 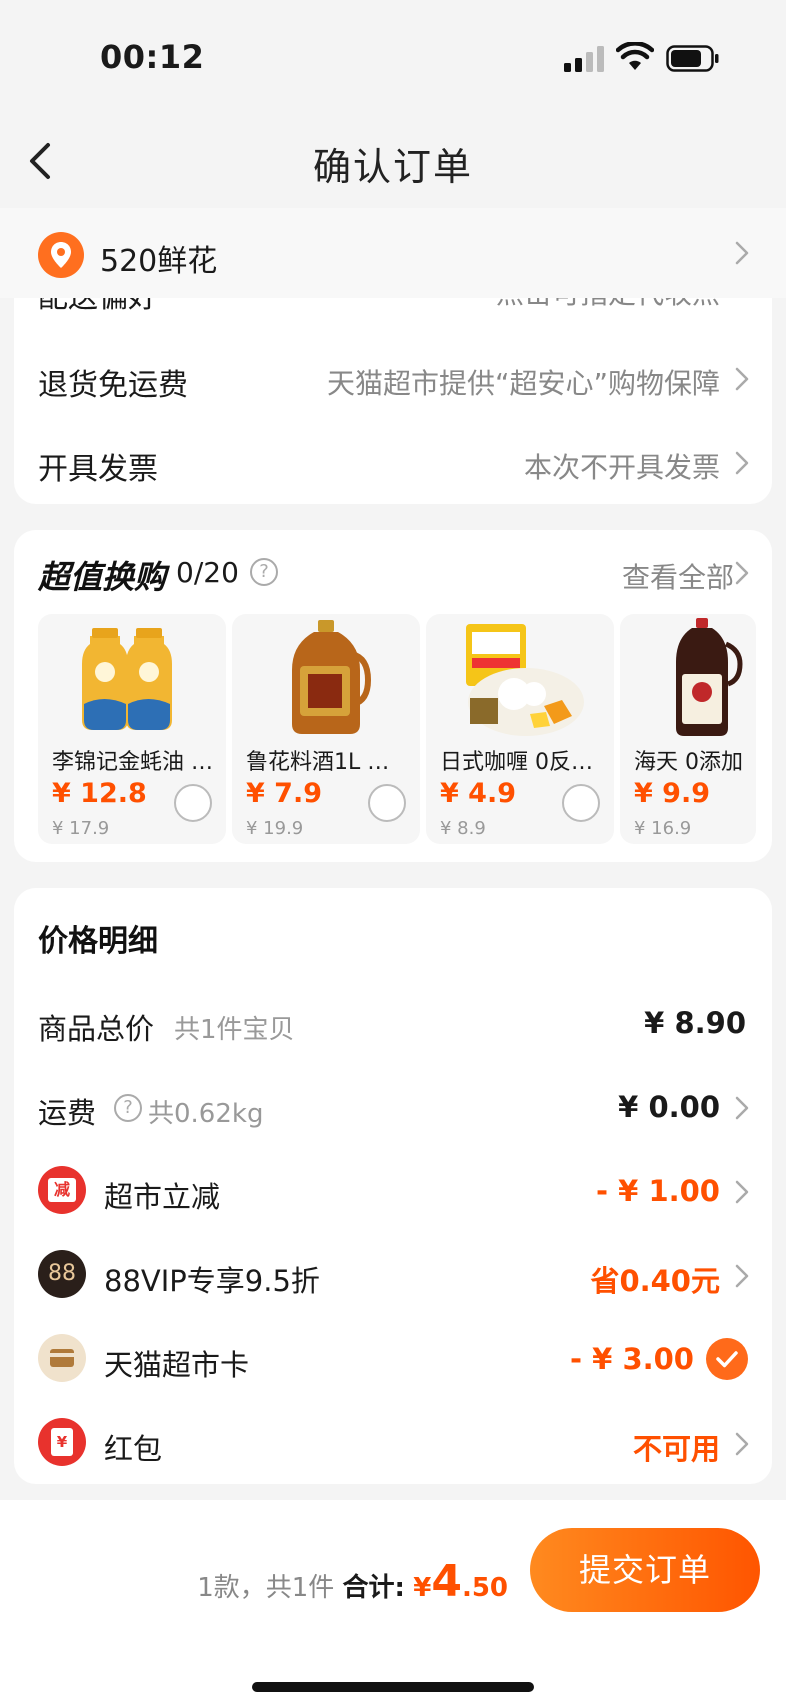 I want to click on status-time: 00:12, so click(x=152, y=57).